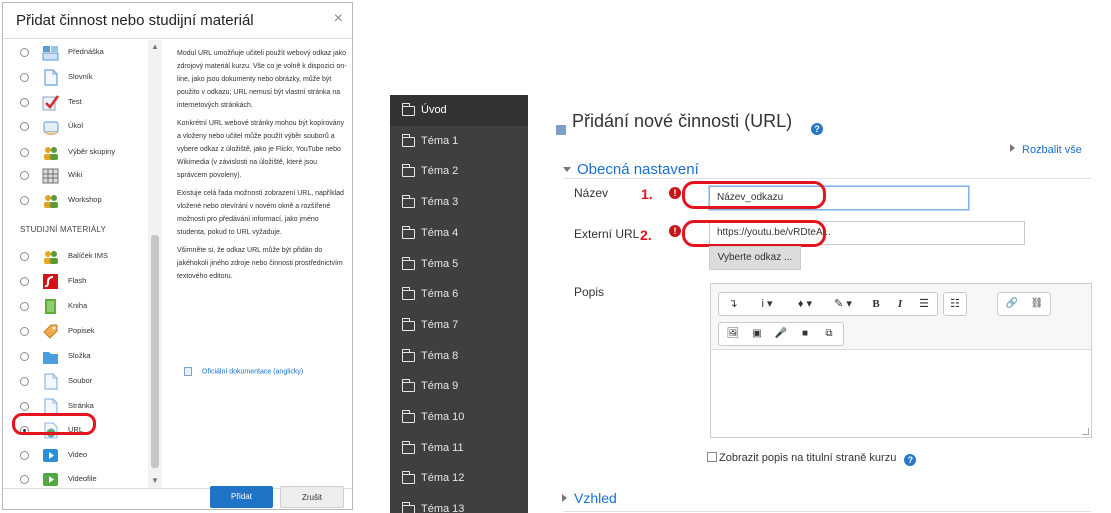 Image resolution: width=1111 pixels, height=513 pixels. I want to click on wiki-icon, so click(50, 175).